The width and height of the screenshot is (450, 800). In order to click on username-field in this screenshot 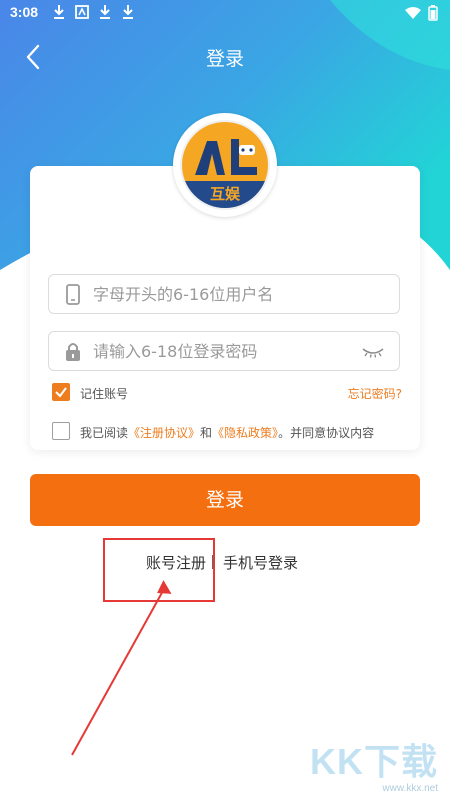, I will do `click(224, 294)`.